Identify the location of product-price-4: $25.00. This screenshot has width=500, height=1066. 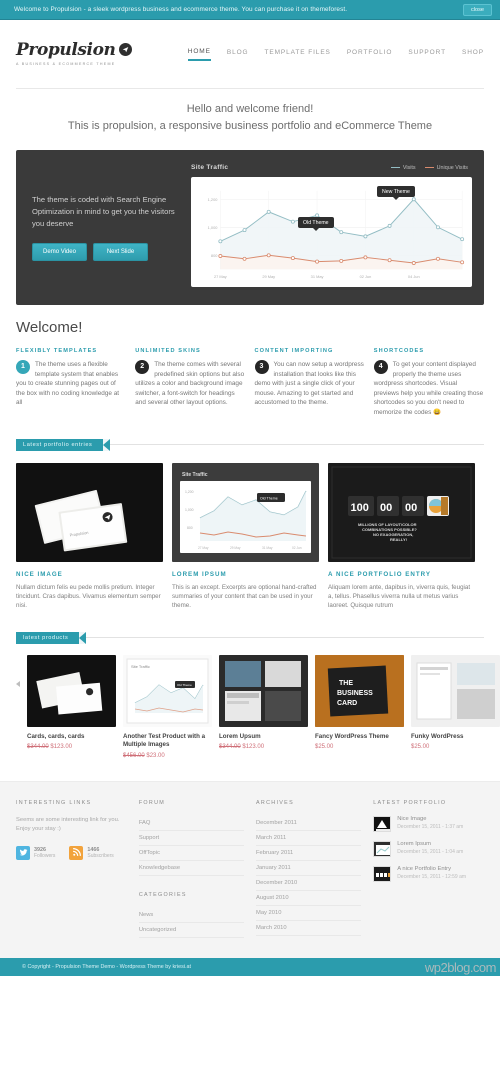
(359, 747).